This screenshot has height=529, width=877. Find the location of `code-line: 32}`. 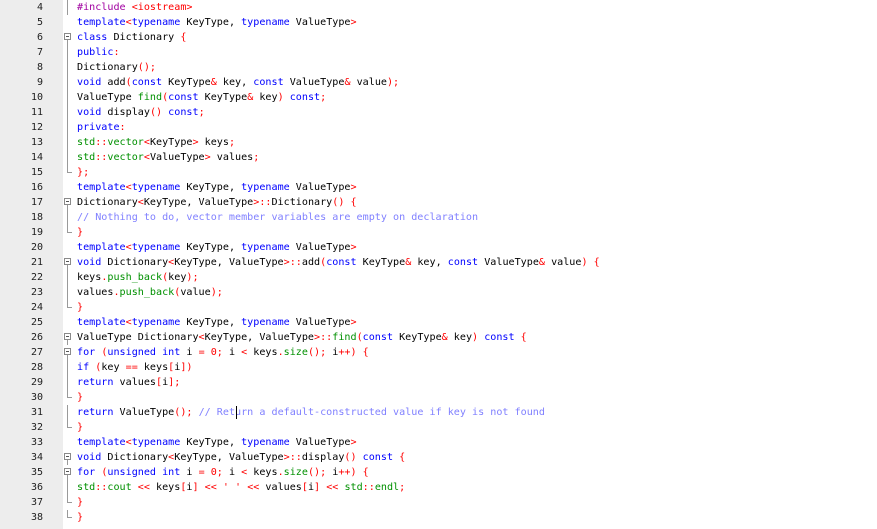

code-line: 32} is located at coordinates (438, 427).